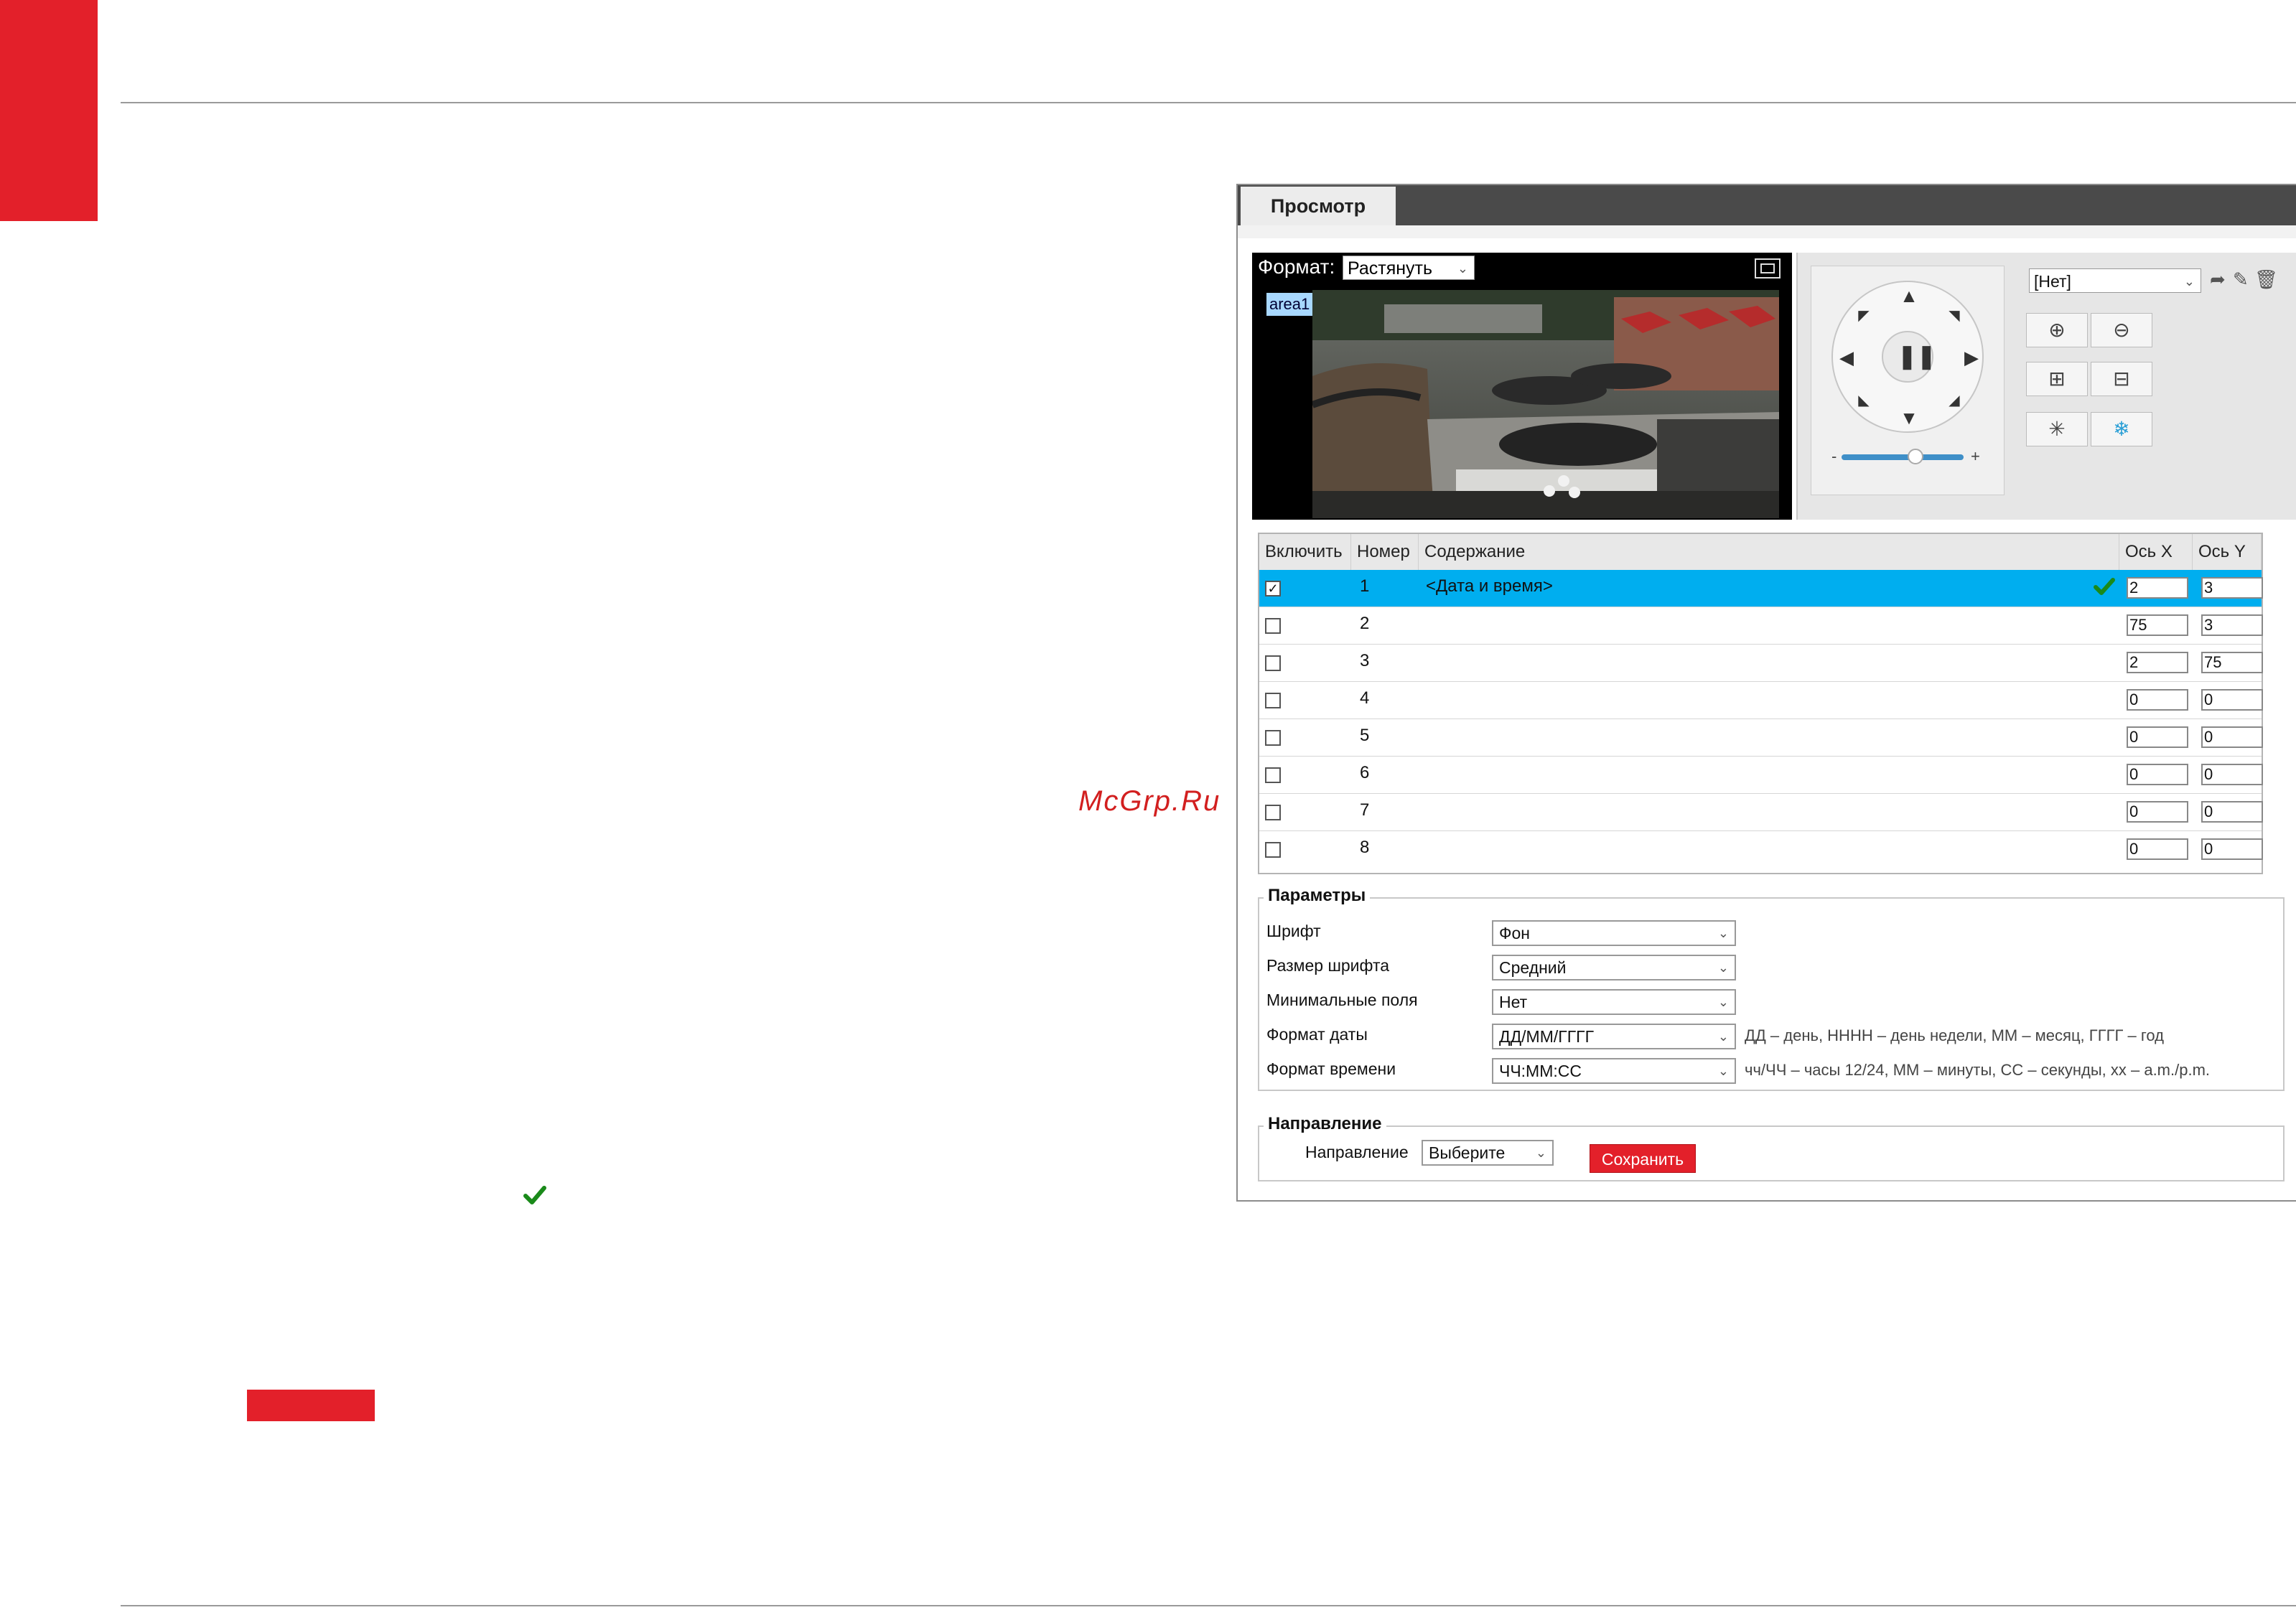 This screenshot has width=2296, height=1610. Describe the element at coordinates (2057, 429) in the screenshot. I see `iris-button: ✳` at that location.